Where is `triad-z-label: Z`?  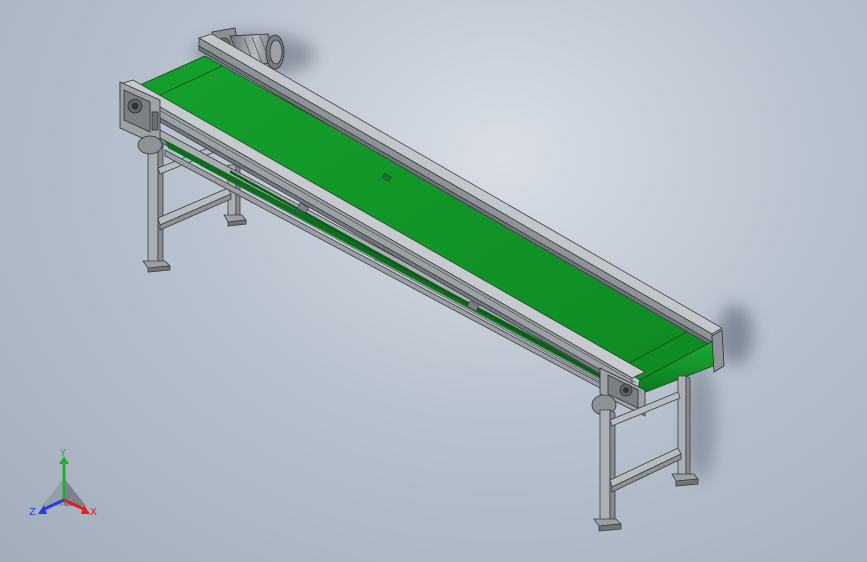
triad-z-label: Z is located at coordinates (32, 512).